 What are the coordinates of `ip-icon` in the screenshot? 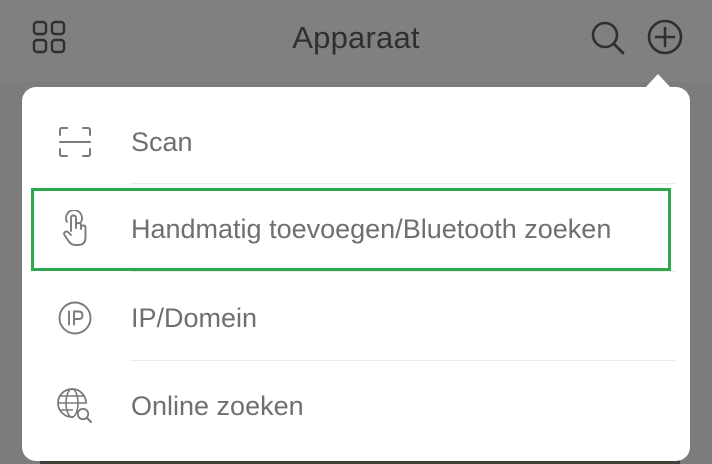 It's located at (75, 318).